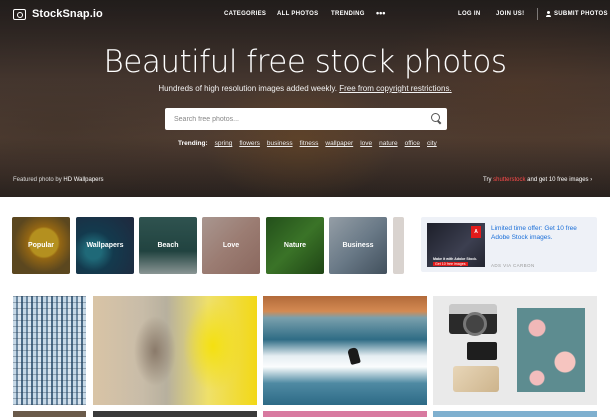  I want to click on category-tile-nature: Nature, so click(295, 245).